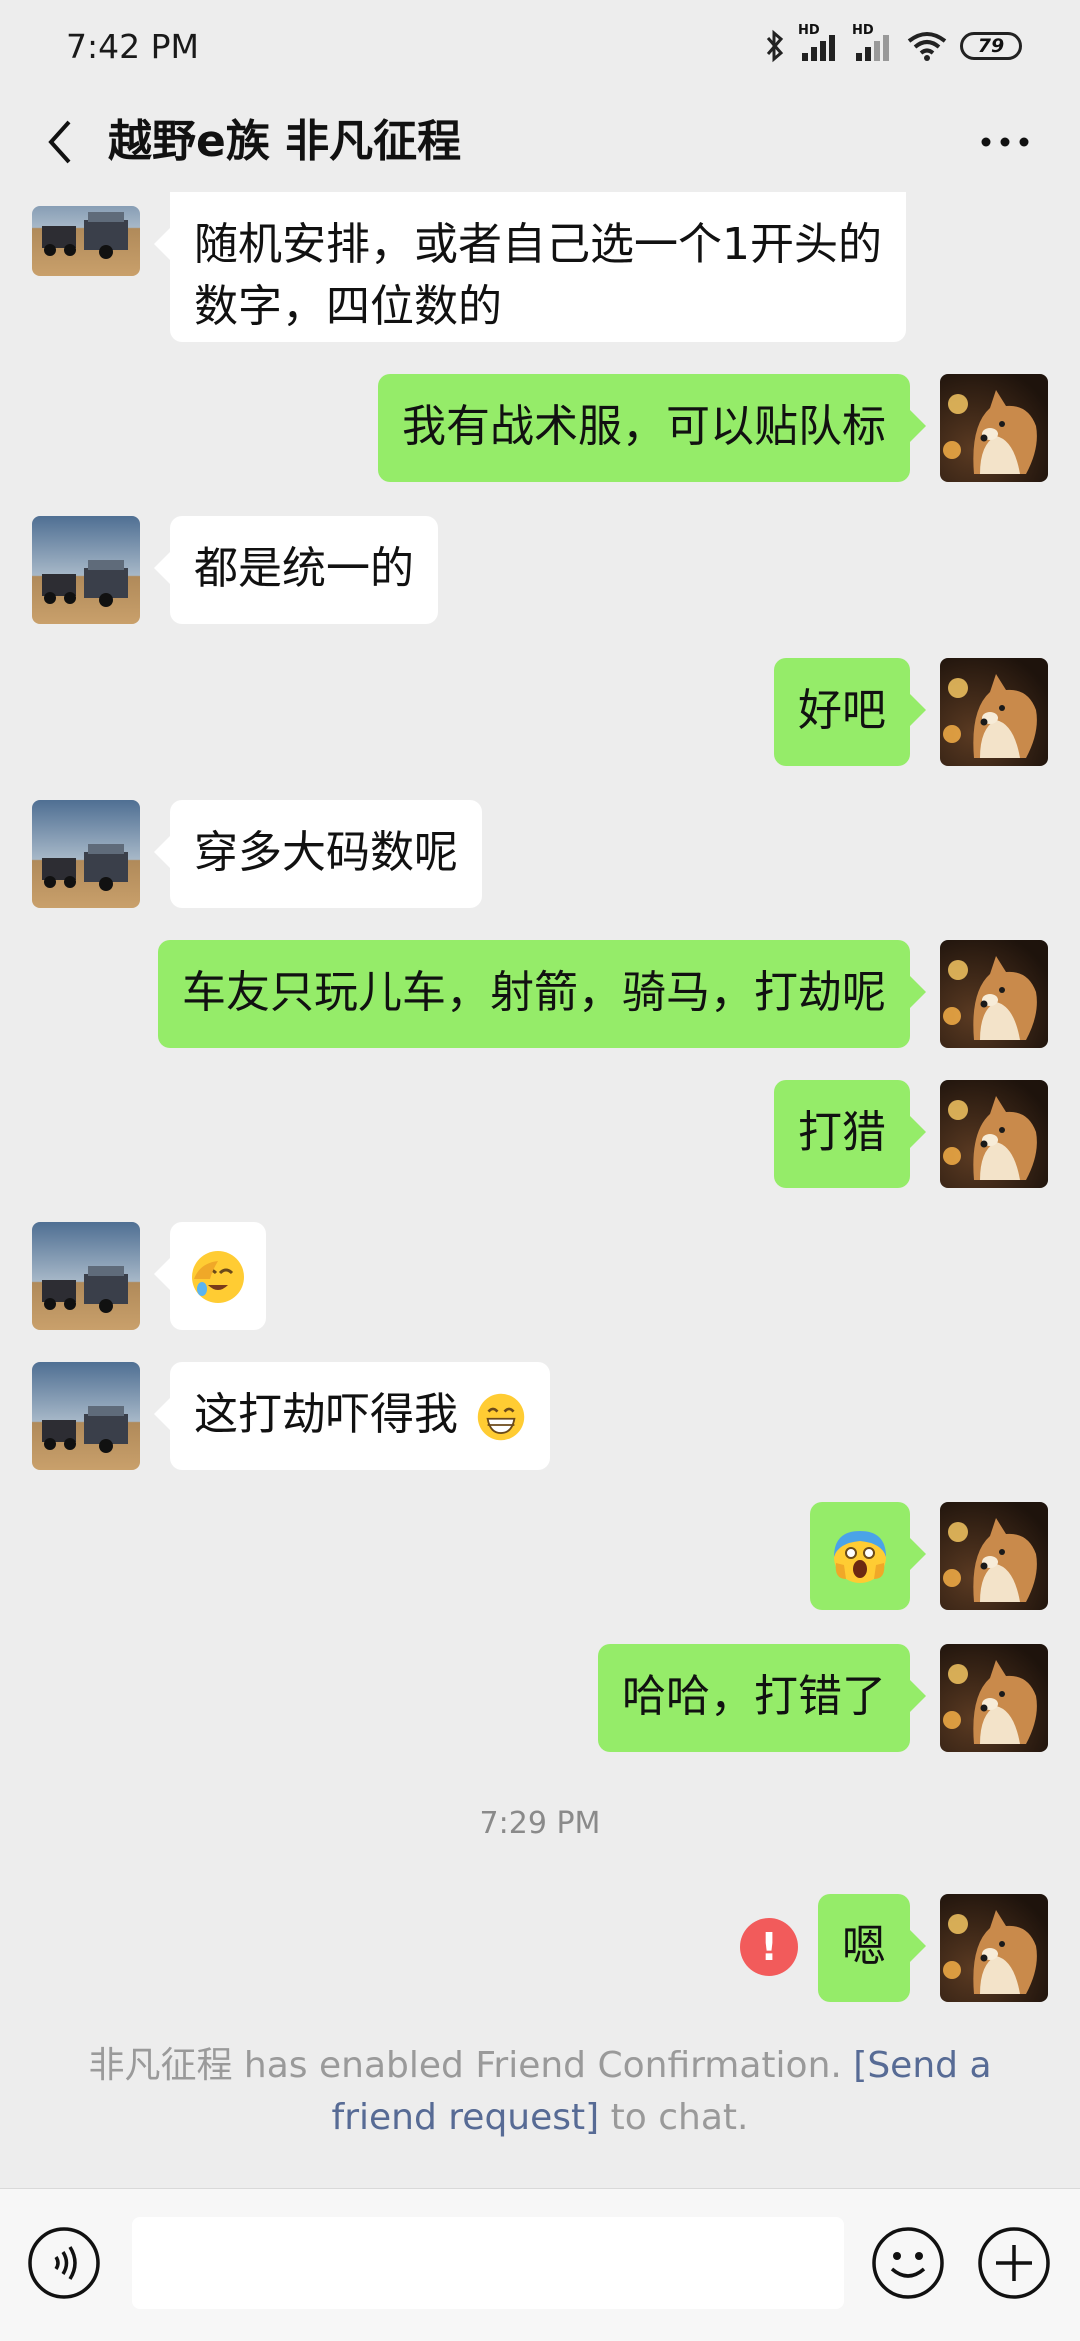 This screenshot has width=1080, height=2341. I want to click on chat-title: 越野e族 非凡征程, so click(285, 141).